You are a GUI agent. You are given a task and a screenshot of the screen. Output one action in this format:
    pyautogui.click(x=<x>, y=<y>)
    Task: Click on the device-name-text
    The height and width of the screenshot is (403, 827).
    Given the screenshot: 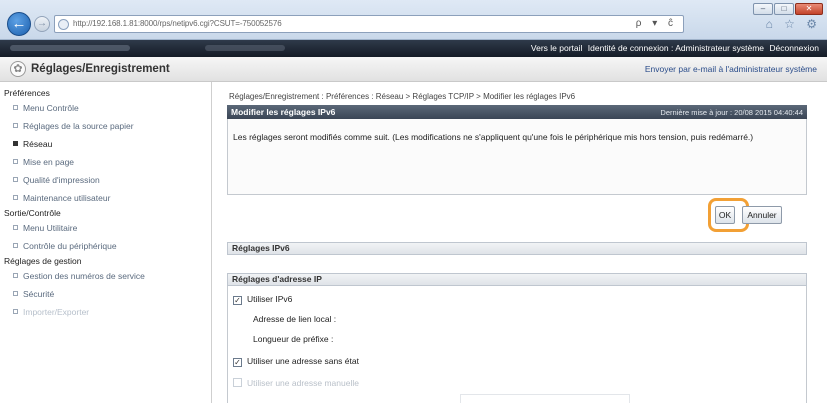 What is the action you would take?
    pyautogui.click(x=70, y=48)
    